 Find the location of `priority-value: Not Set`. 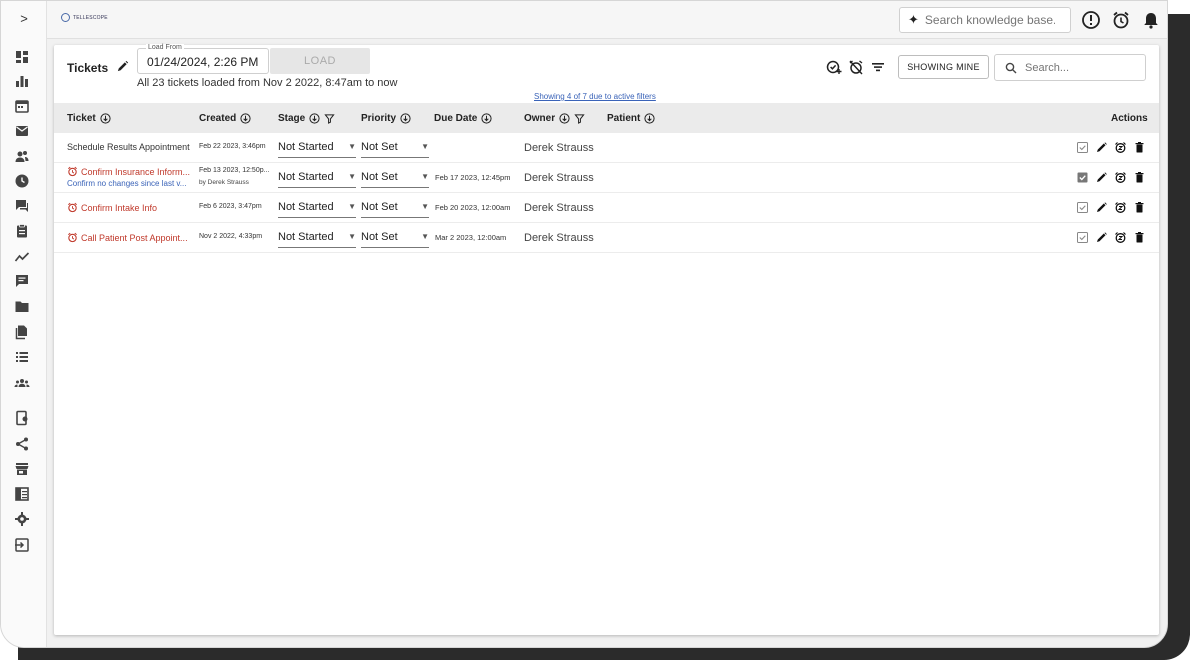

priority-value: Not Set is located at coordinates (379, 236).